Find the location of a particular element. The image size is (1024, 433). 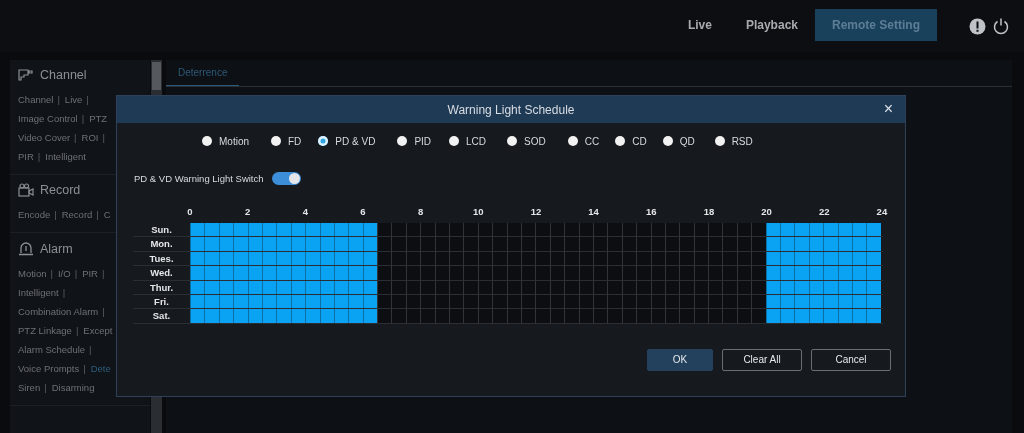

menu-link: Disarming is located at coordinates (73, 387).